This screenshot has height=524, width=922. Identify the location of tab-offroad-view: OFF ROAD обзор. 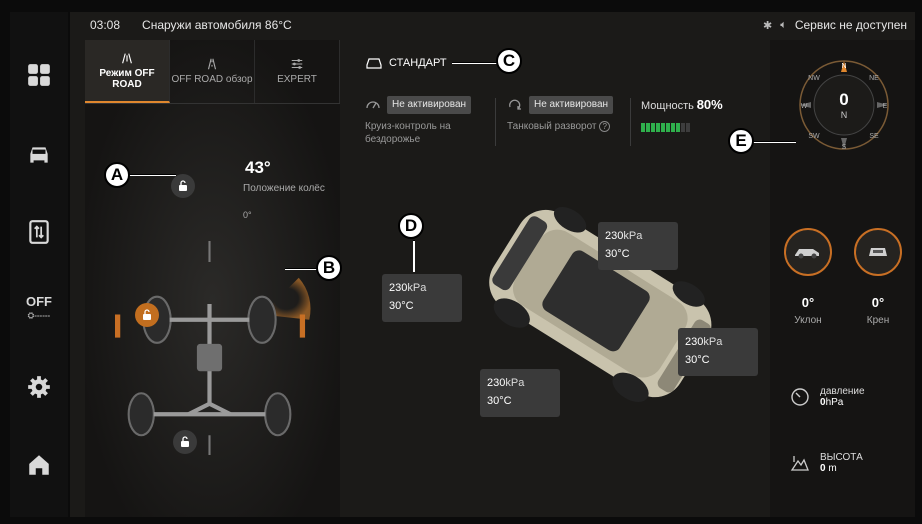
(212, 71).